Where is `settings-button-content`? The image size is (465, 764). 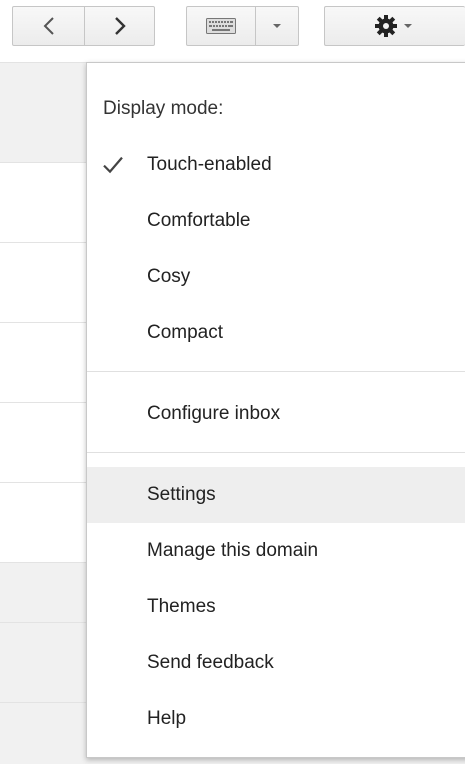 settings-button-content is located at coordinates (393, 26).